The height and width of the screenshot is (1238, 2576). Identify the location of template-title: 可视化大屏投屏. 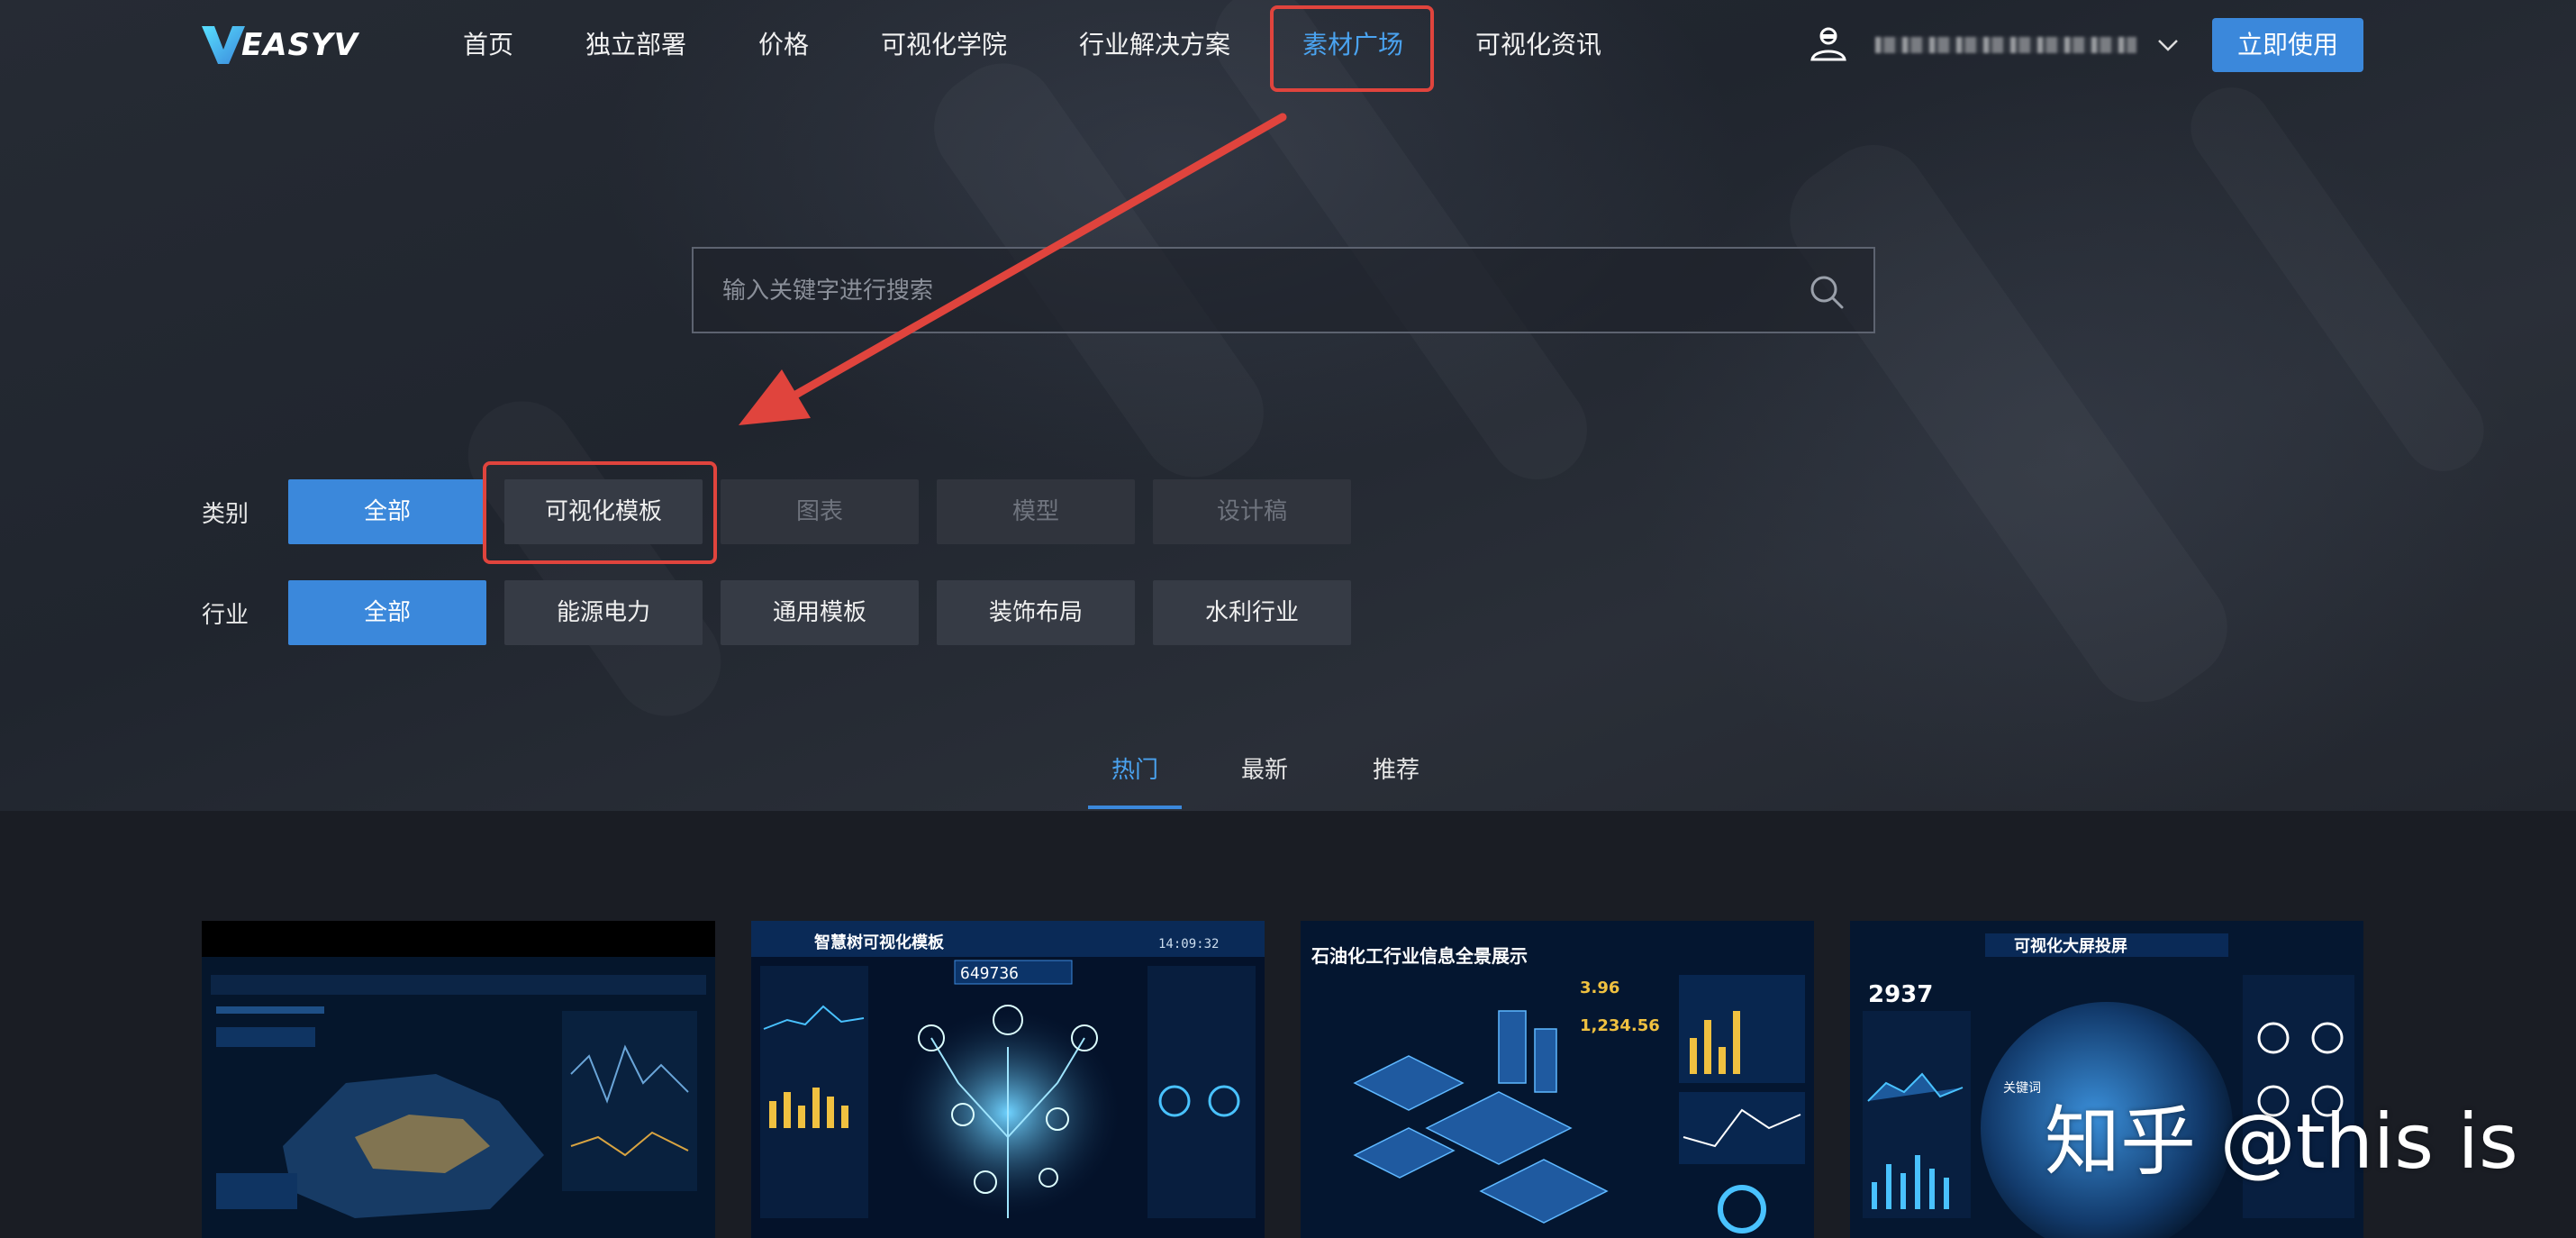
(2070, 946).